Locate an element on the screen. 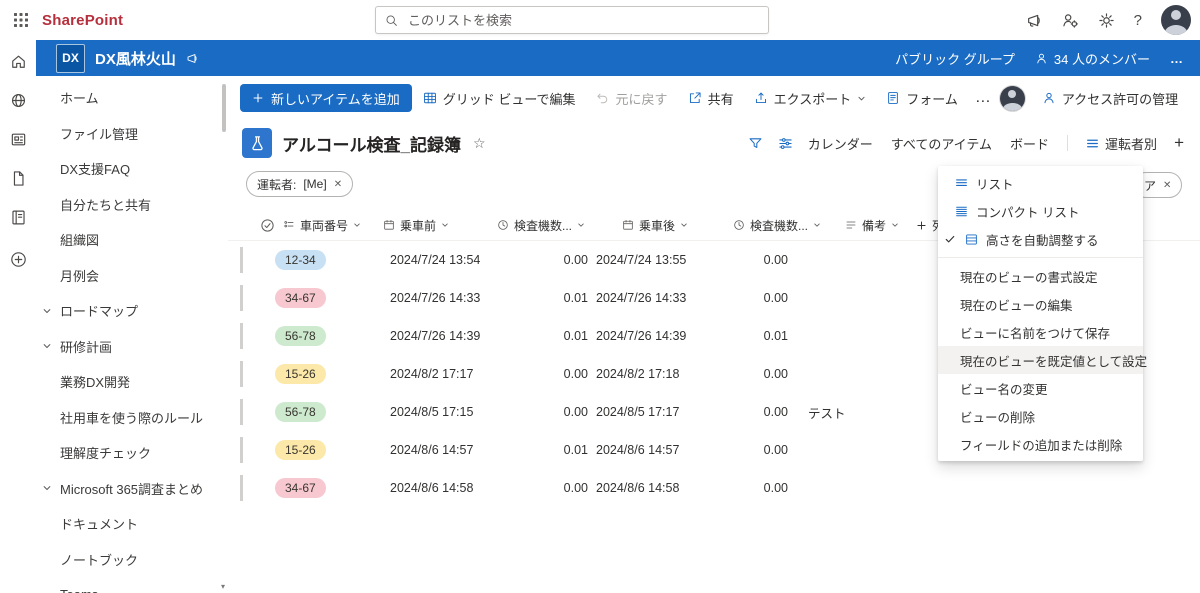 The width and height of the screenshot is (1200, 593). nav-scrollbar is located at coordinates (224, 108).